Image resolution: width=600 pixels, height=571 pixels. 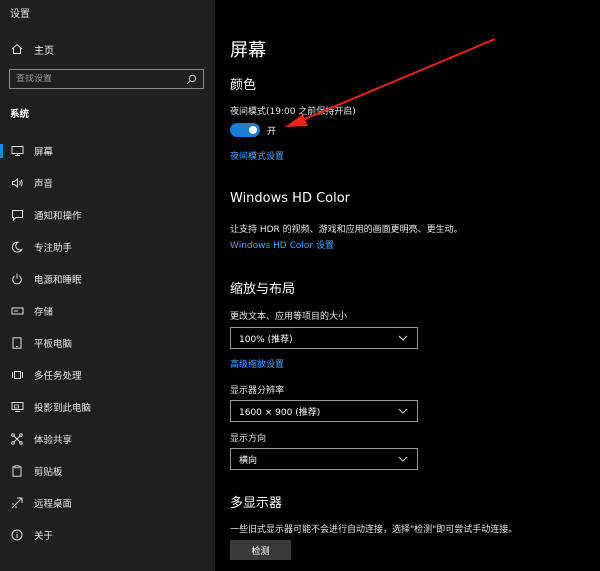 I want to click on project-icon, so click(x=17, y=407).